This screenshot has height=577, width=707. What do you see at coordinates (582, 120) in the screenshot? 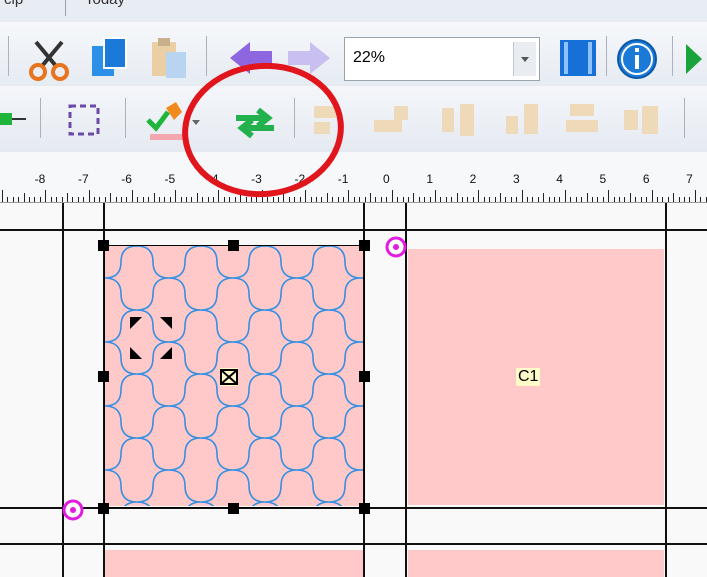
I see `align-center-icon` at bounding box center [582, 120].